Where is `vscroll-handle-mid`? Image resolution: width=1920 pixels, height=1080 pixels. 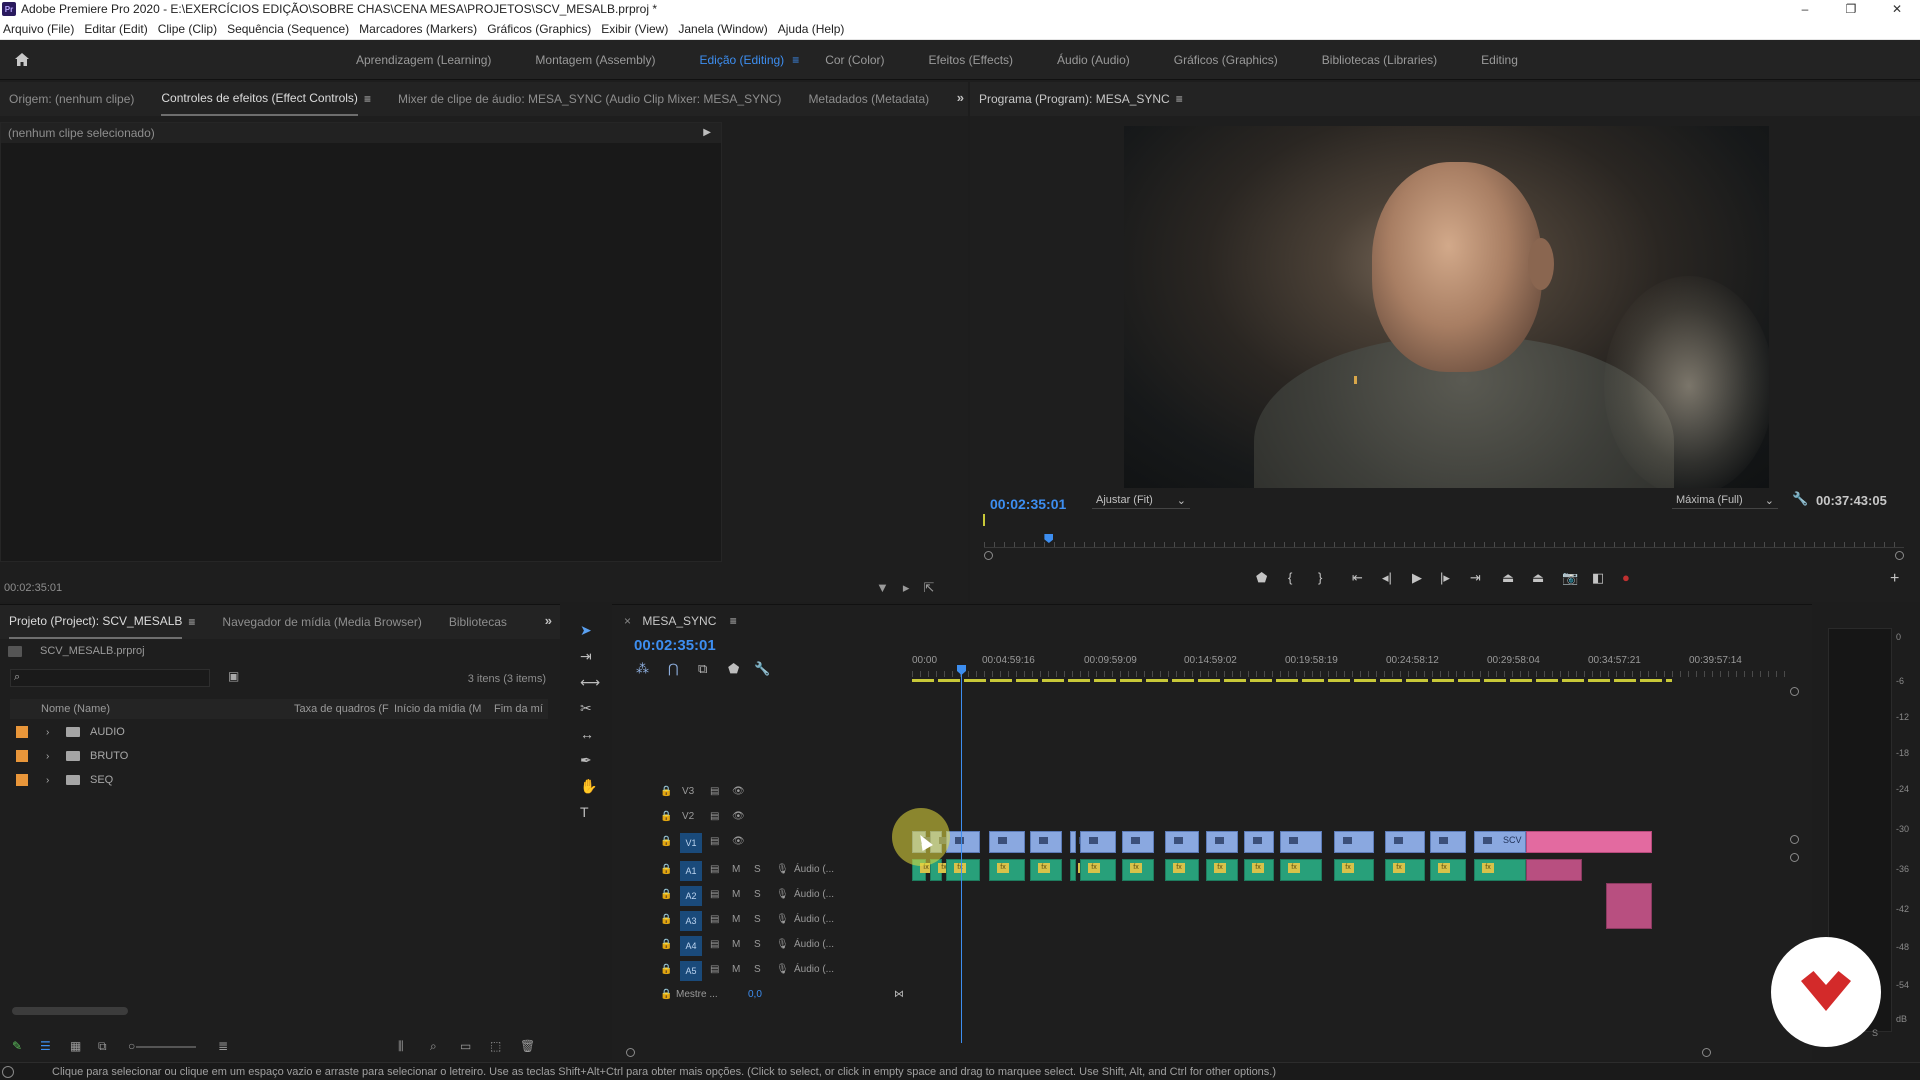
vscroll-handle-mid is located at coordinates (1794, 839).